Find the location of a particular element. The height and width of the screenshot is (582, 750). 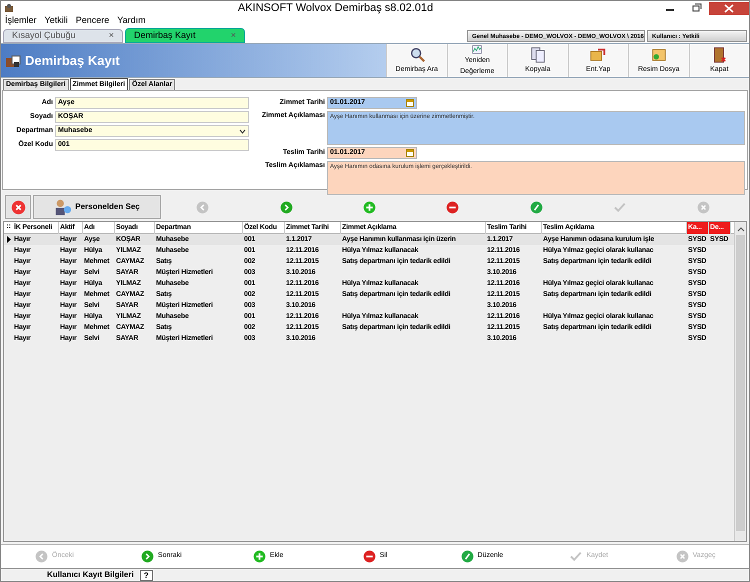

status-label: Kullanıcı Kayıt Bilgileri is located at coordinates (90, 575).